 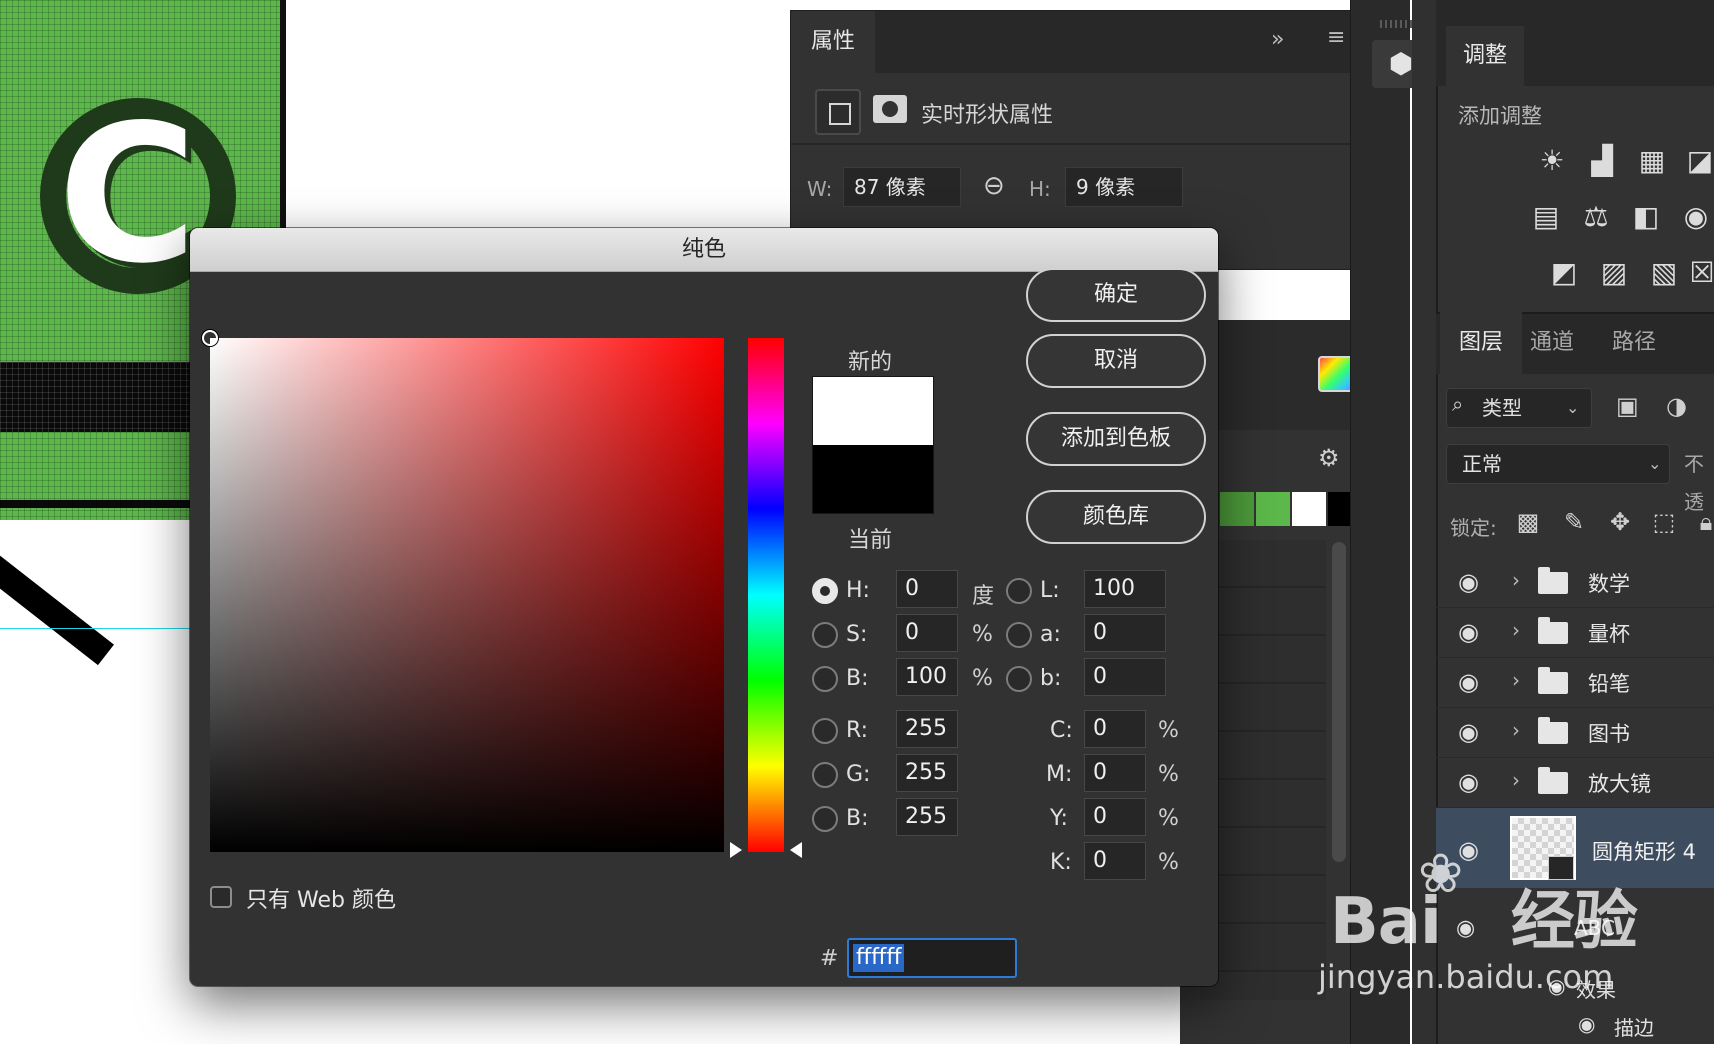 I want to click on layer-group-row: ◉ › 铅笔, so click(x=1575, y=683).